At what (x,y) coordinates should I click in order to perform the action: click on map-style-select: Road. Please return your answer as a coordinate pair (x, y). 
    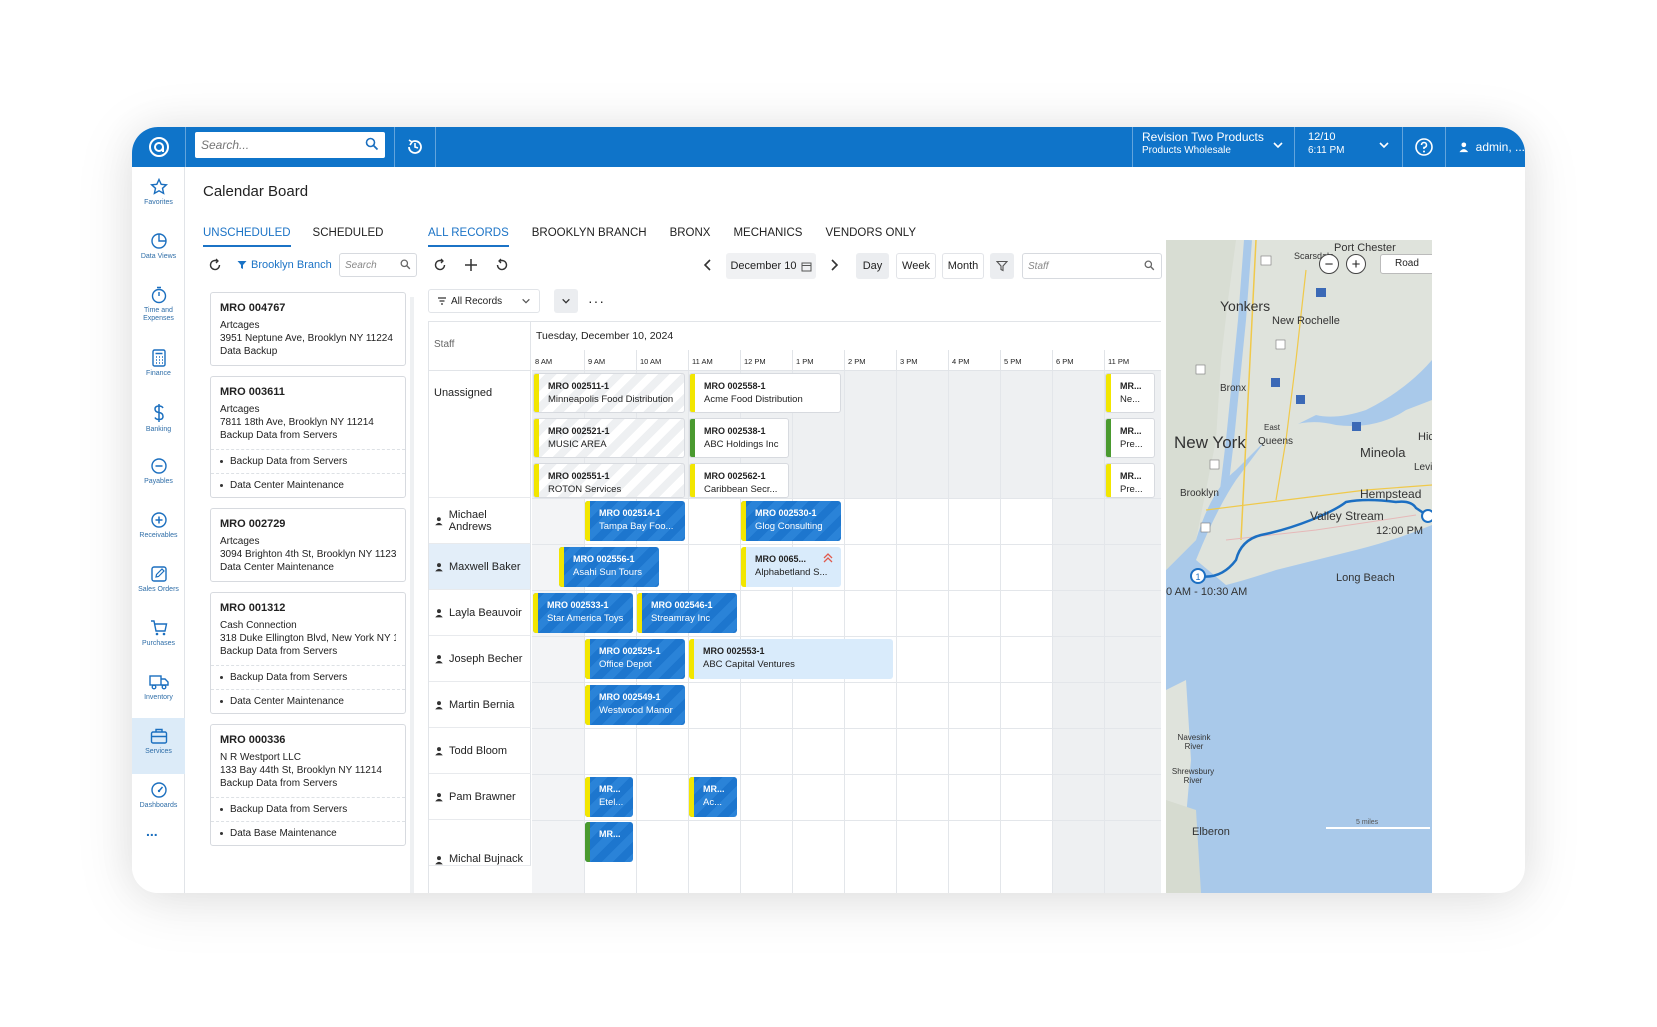
    Looking at the image, I should click on (1406, 264).